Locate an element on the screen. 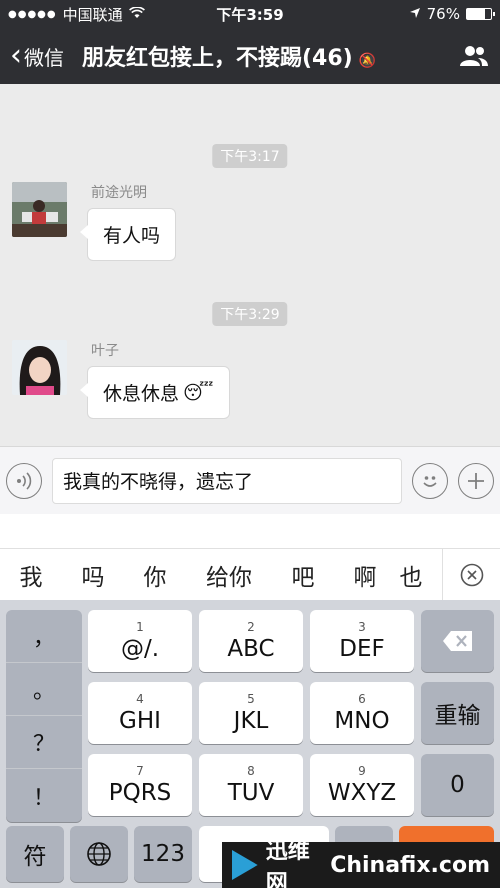 This screenshot has width=500, height=888. key-label: 符 is located at coordinates (35, 857).